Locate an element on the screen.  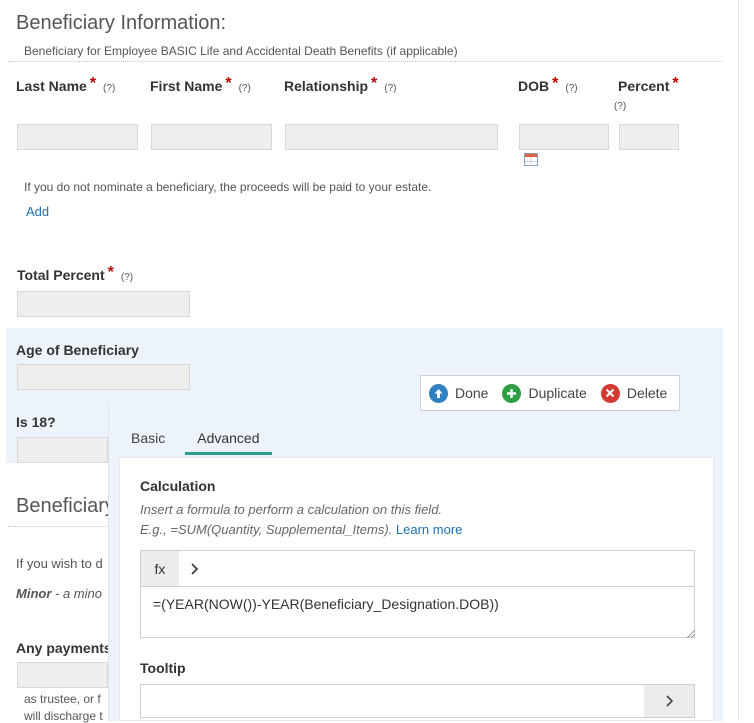
tooltip-expand-button is located at coordinates (669, 701).